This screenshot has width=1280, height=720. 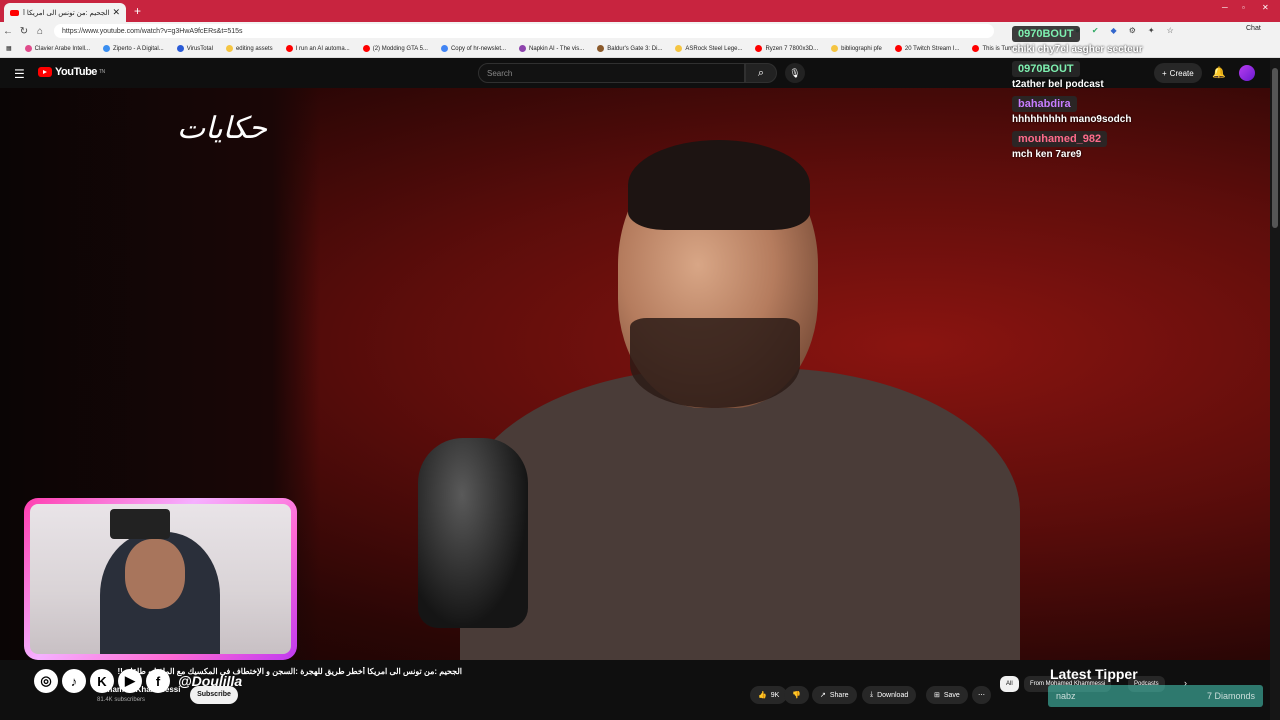 What do you see at coordinates (74, 681) in the screenshot?
I see `tiktok-icon: ♪` at bounding box center [74, 681].